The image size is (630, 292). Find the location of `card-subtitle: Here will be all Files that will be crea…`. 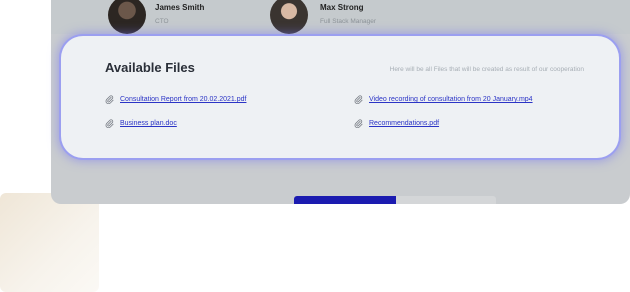

card-subtitle: Here will be all Files that will be crea… is located at coordinates (486, 69).